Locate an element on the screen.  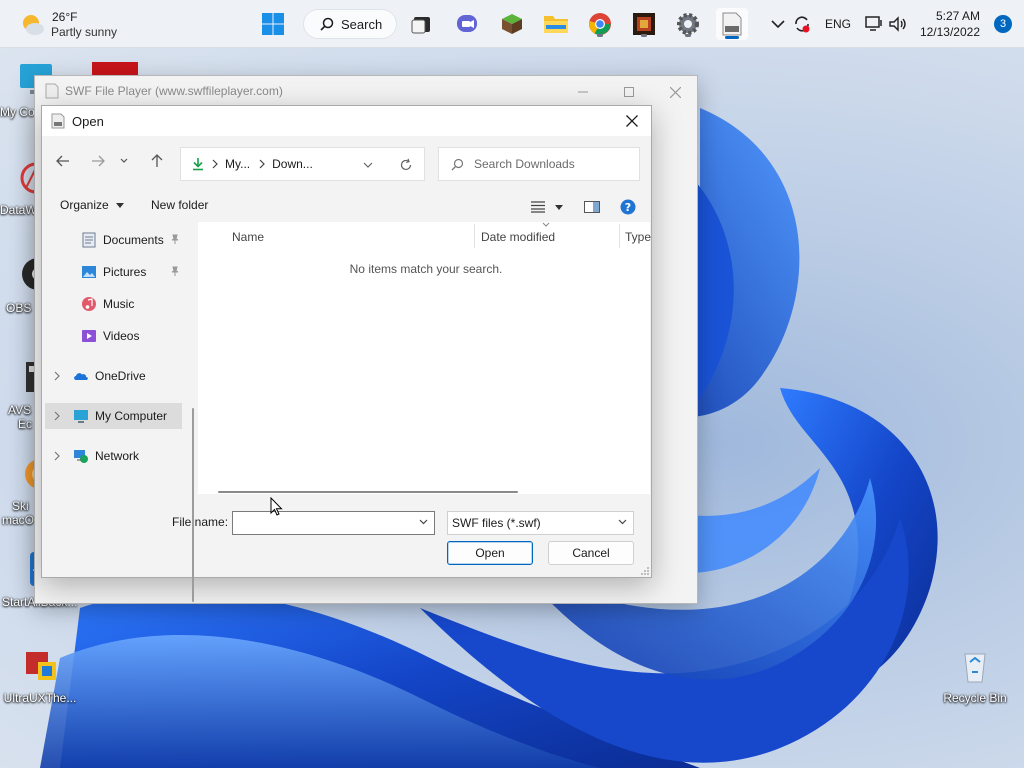
organize-label: Organize is located at coordinates (84, 205).